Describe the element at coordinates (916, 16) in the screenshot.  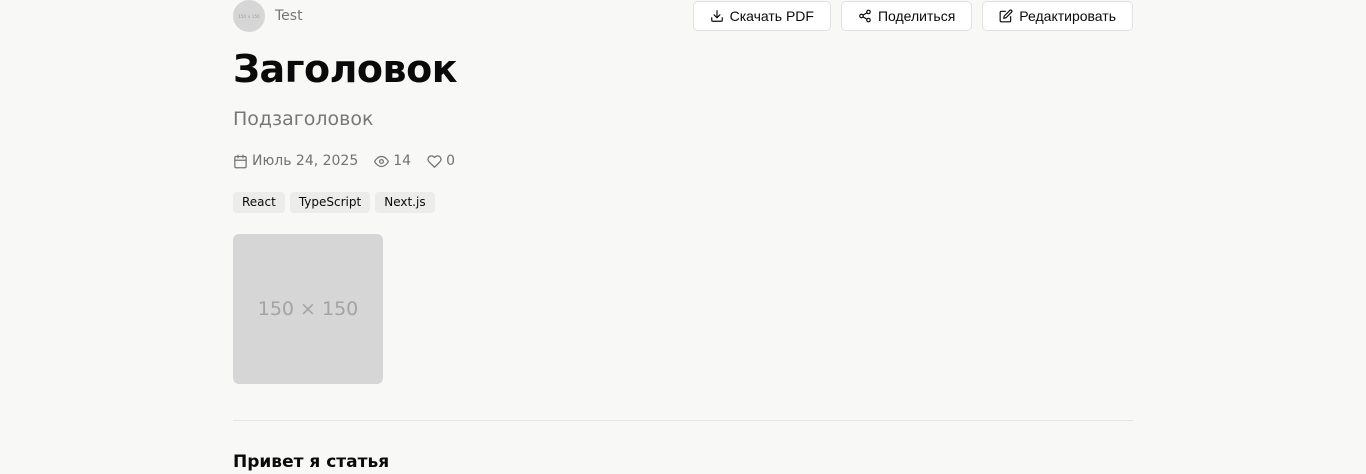
I see `share-label: Поделиться` at that location.